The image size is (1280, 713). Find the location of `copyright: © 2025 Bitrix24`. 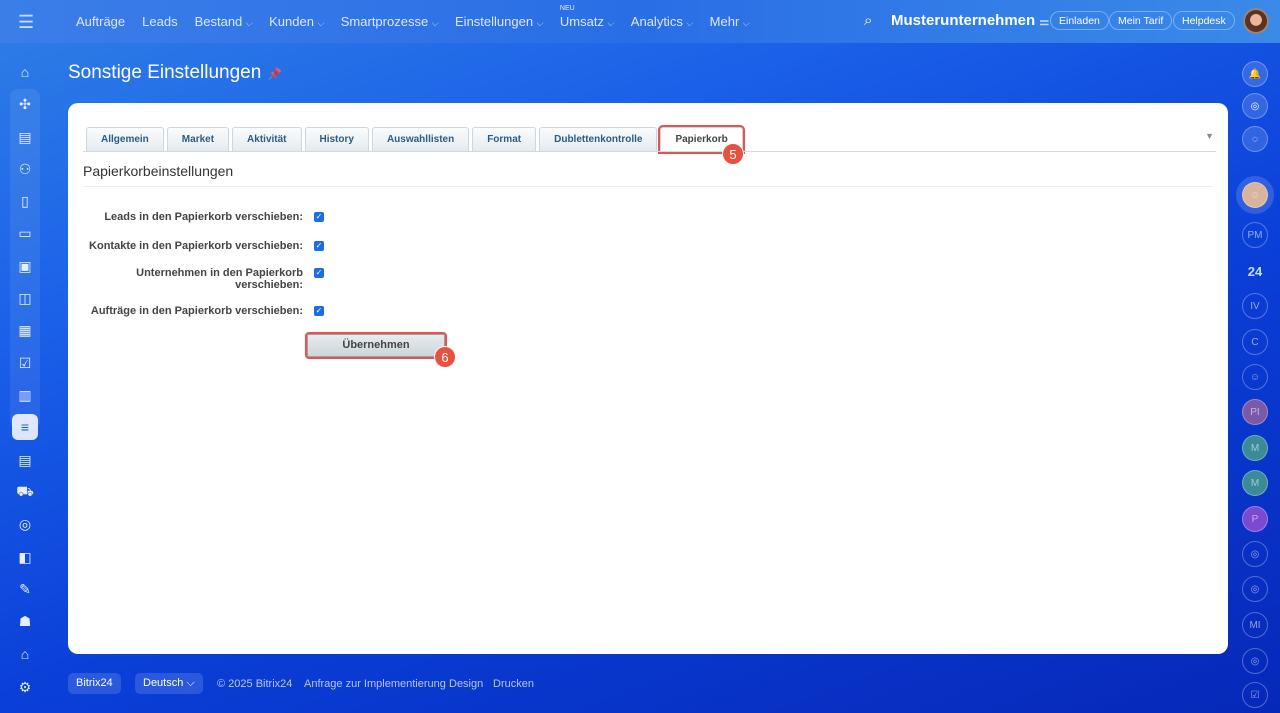

copyright: © 2025 Bitrix24 is located at coordinates (255, 684).